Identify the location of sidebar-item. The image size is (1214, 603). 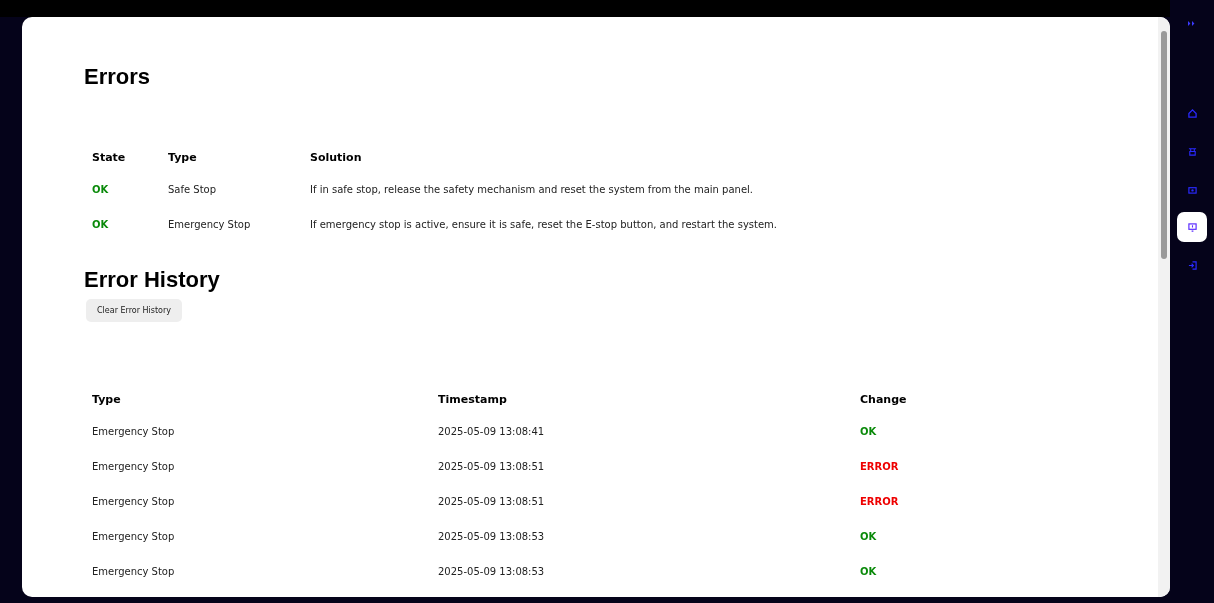
(1192, 227).